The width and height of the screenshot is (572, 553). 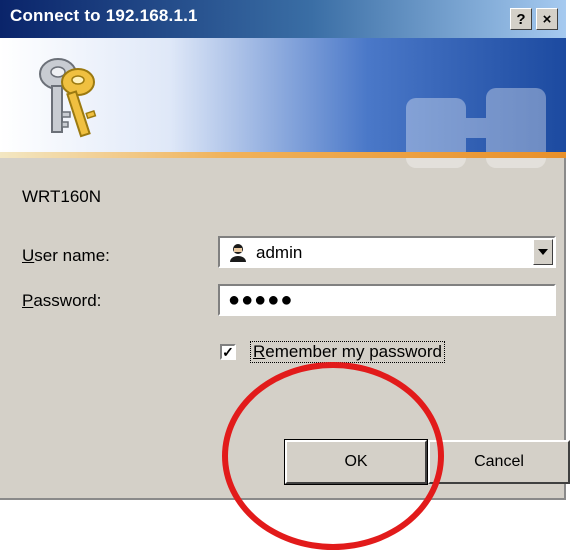 I want to click on remember-password-checkbox: ✓, so click(x=228, y=352).